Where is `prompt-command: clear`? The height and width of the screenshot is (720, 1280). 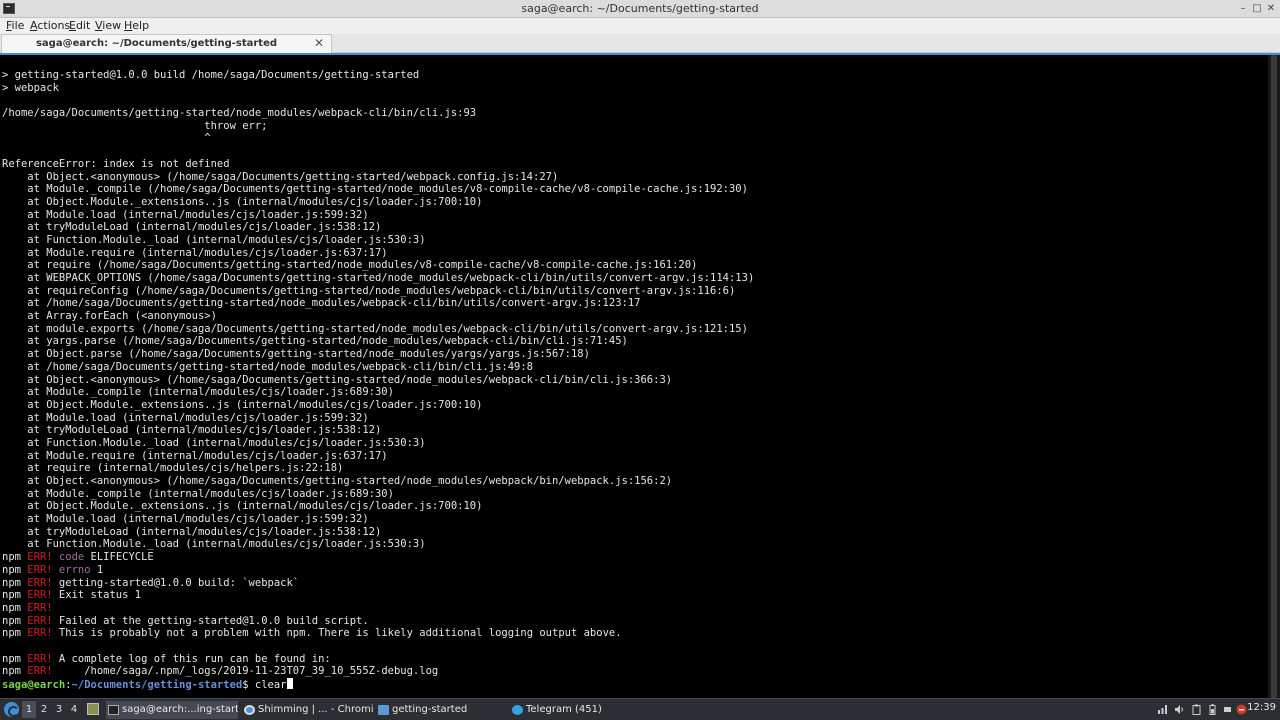
prompt-command: clear is located at coordinates (267, 685).